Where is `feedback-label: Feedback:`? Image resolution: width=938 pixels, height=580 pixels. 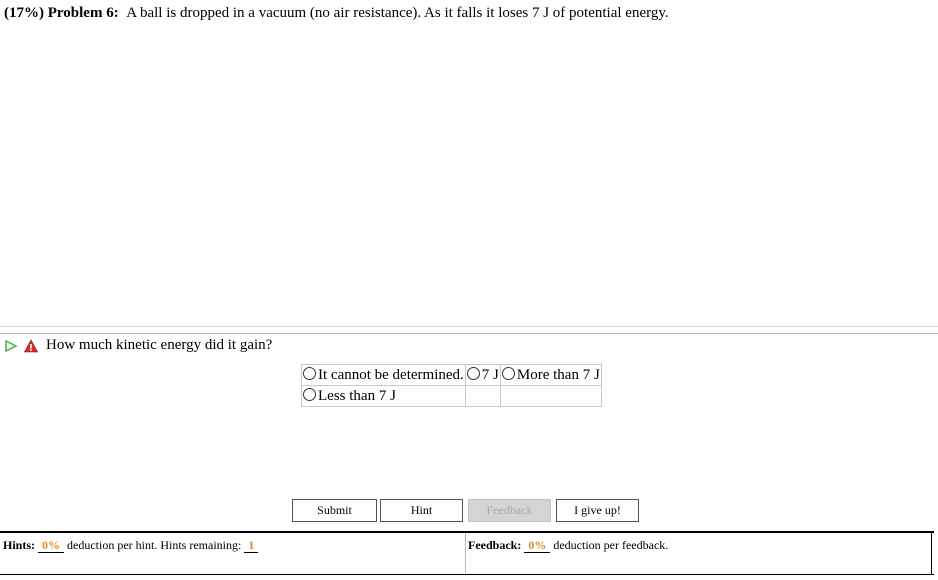
feedback-label: Feedback: is located at coordinates (495, 545).